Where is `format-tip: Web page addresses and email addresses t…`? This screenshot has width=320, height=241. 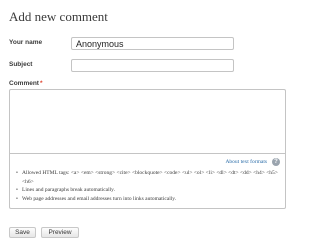
format-tip: Web page addresses and email addresses t… is located at coordinates (147, 199).